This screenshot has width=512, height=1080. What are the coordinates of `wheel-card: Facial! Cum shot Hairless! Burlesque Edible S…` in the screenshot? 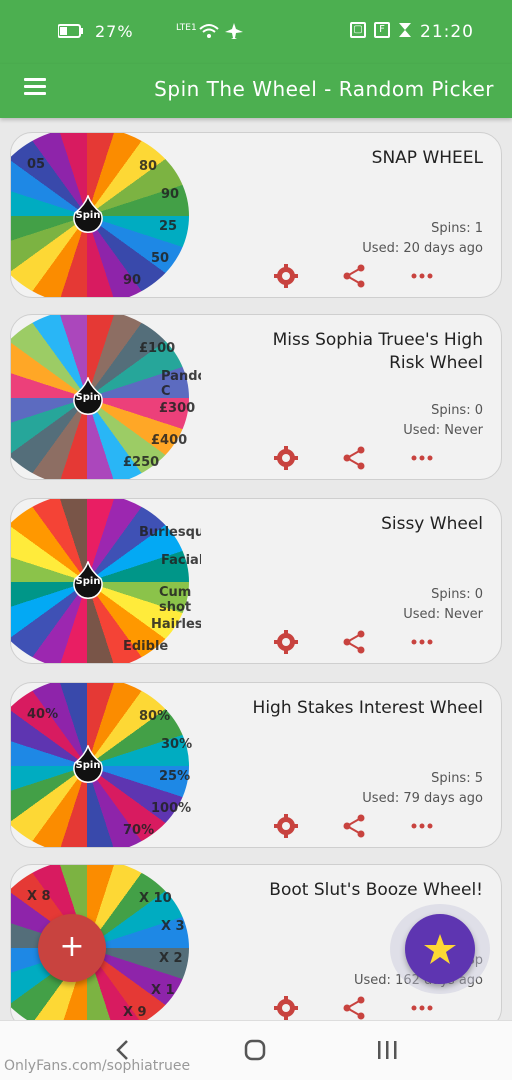 It's located at (256, 581).